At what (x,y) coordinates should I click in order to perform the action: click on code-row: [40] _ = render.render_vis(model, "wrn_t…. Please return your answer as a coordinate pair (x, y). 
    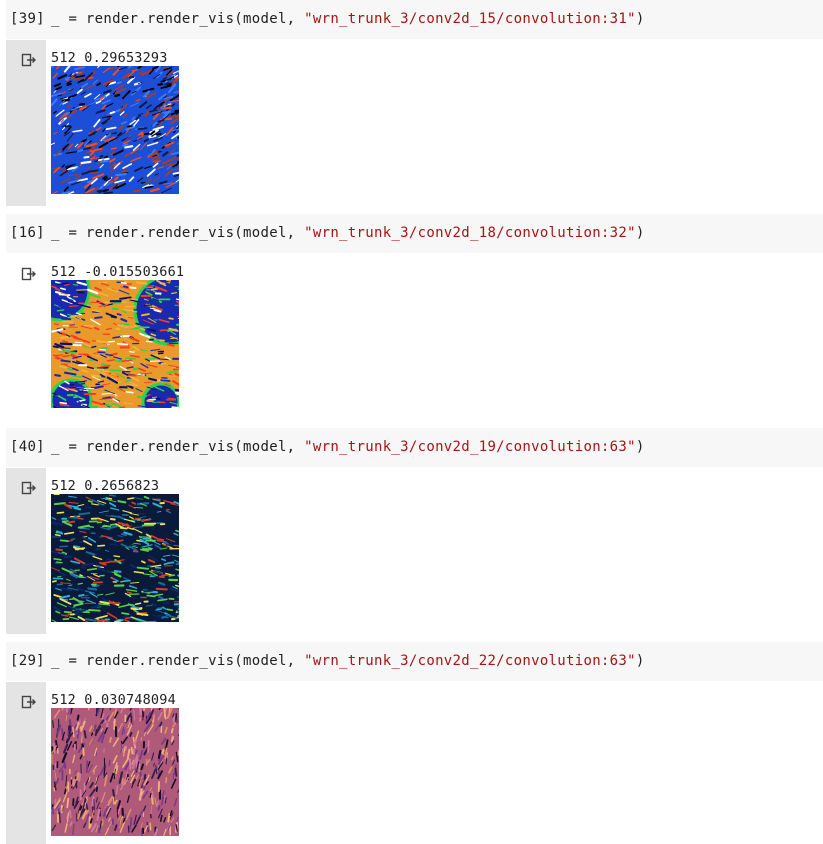
    Looking at the image, I should click on (414, 447).